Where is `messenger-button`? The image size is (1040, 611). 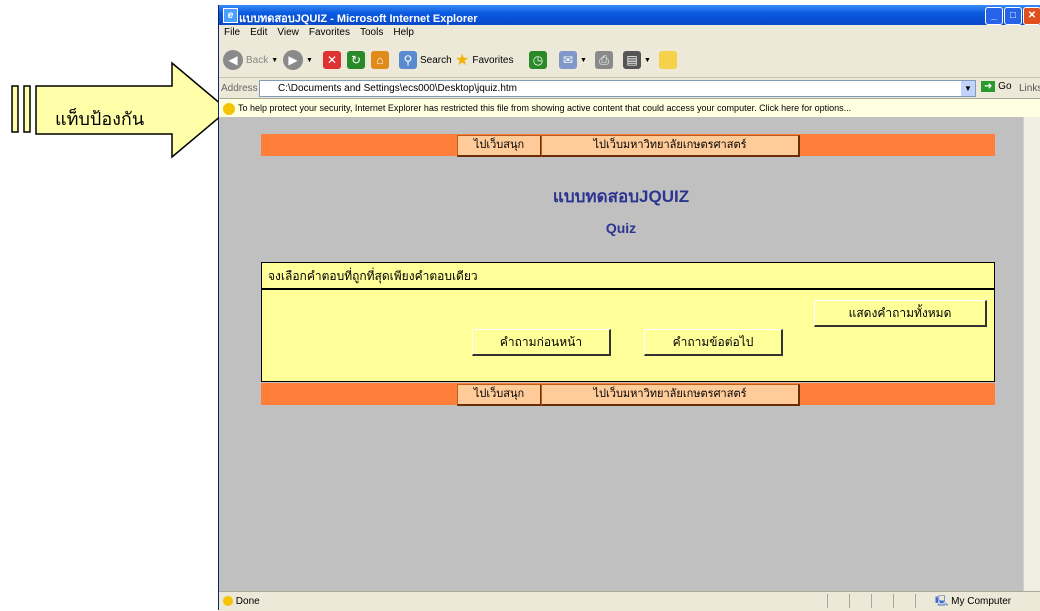
messenger-button is located at coordinates (668, 60).